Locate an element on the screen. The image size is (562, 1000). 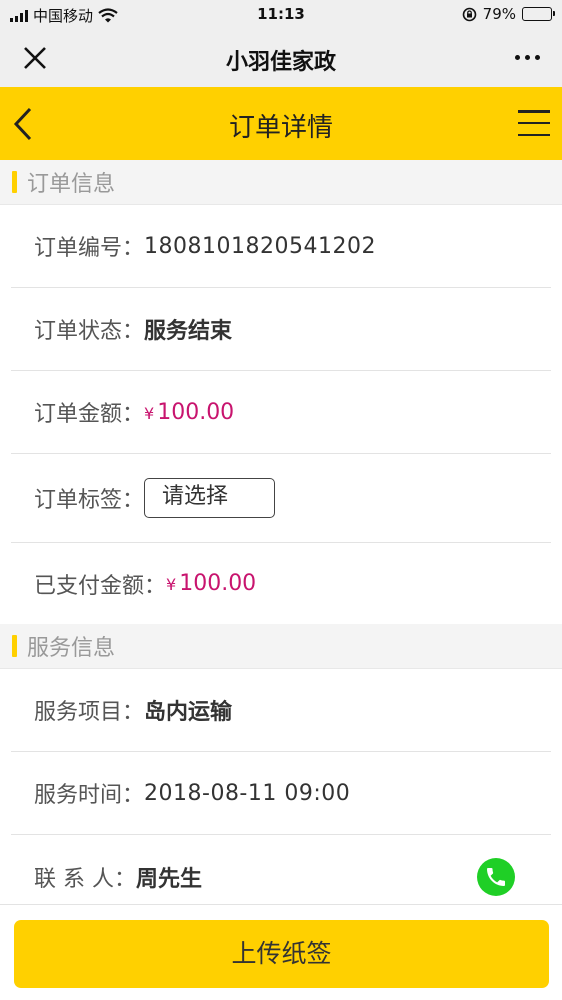
status-right: 79% is located at coordinates (508, 14).